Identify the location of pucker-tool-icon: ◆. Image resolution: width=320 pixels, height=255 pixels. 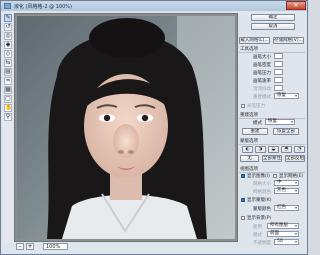
(8, 45).